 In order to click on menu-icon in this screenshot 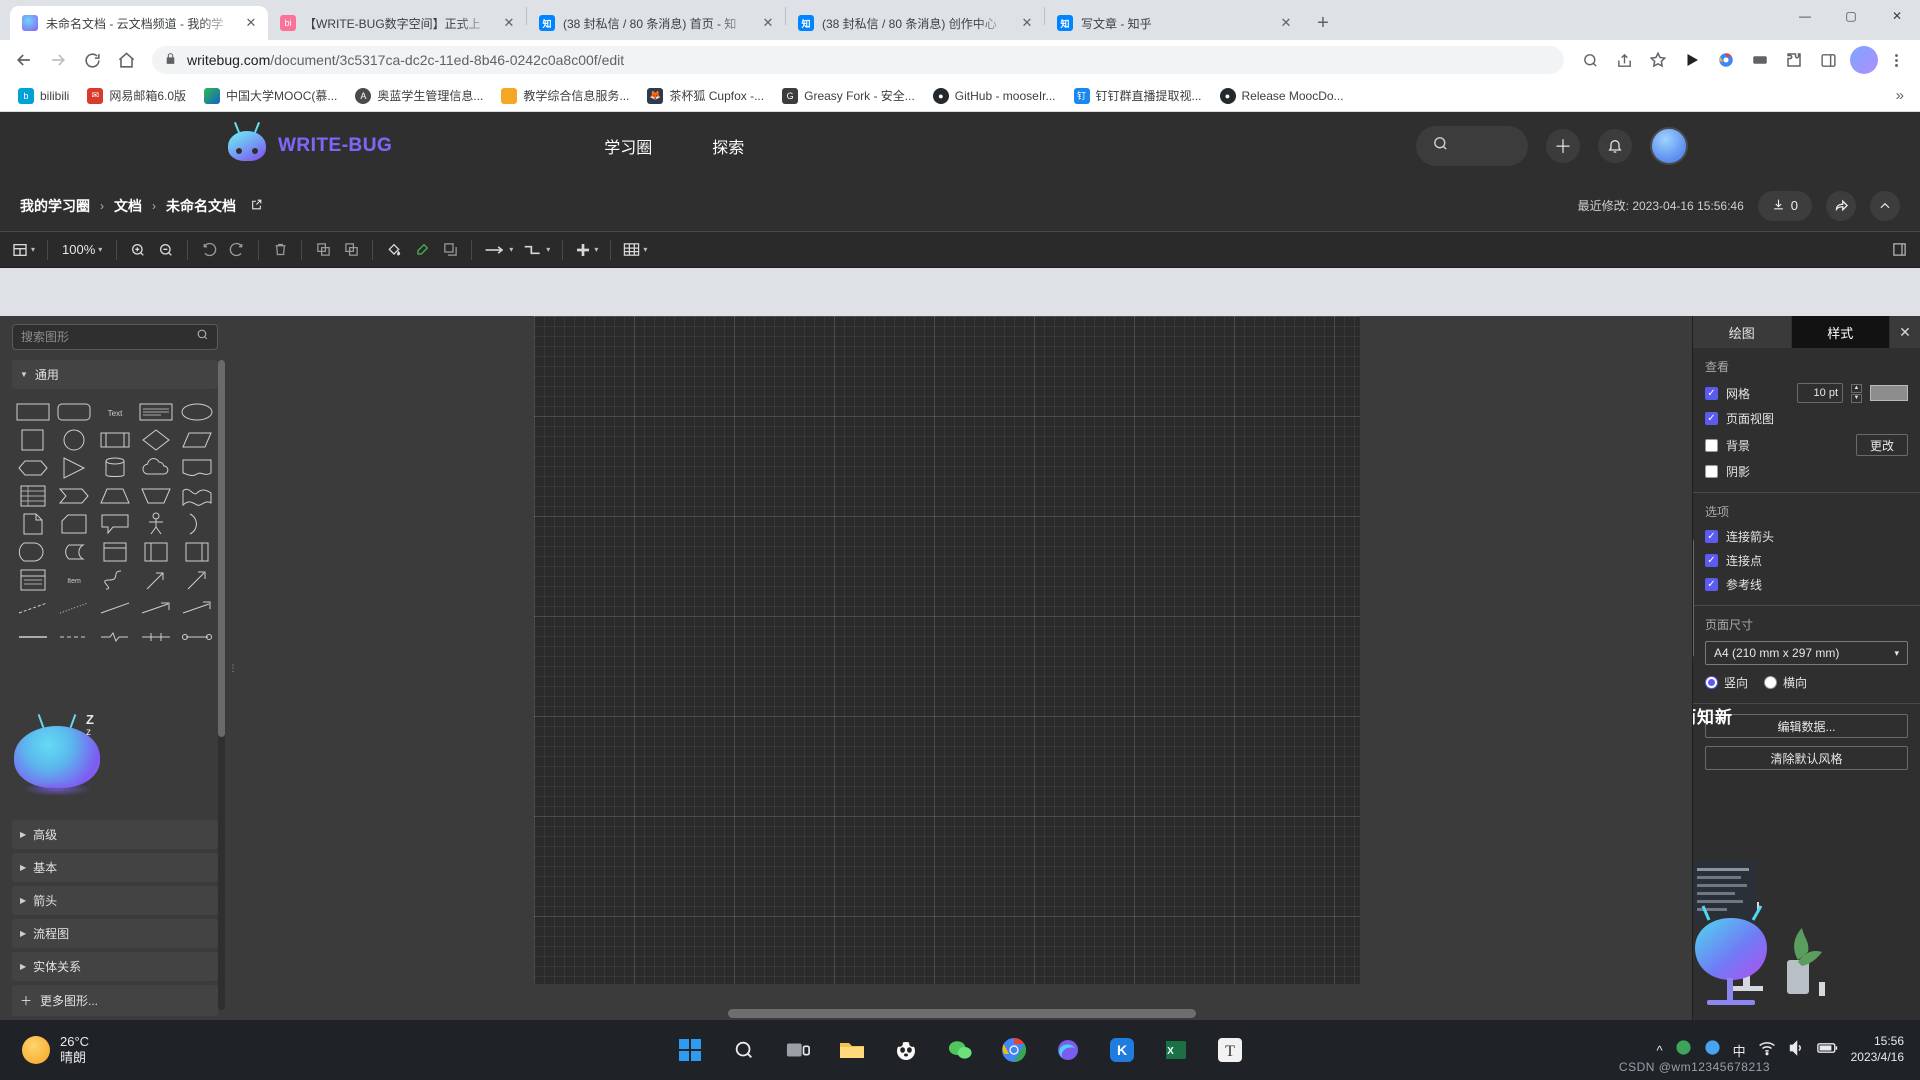, I will do `click(1896, 60)`.